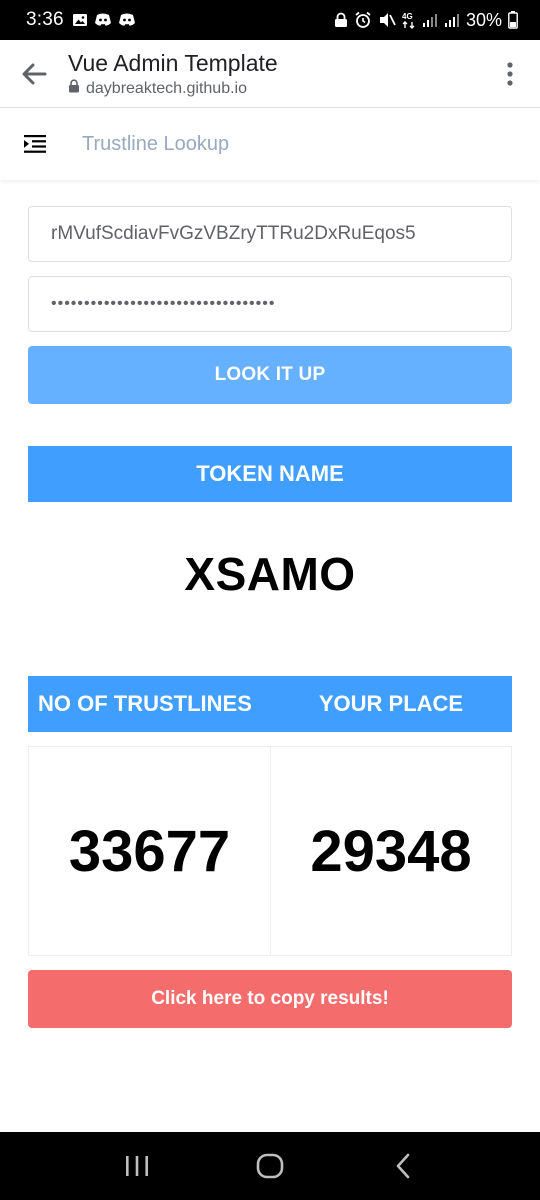 This screenshot has width=540, height=1200. What do you see at coordinates (363, 20) in the screenshot?
I see `alarm-icon` at bounding box center [363, 20].